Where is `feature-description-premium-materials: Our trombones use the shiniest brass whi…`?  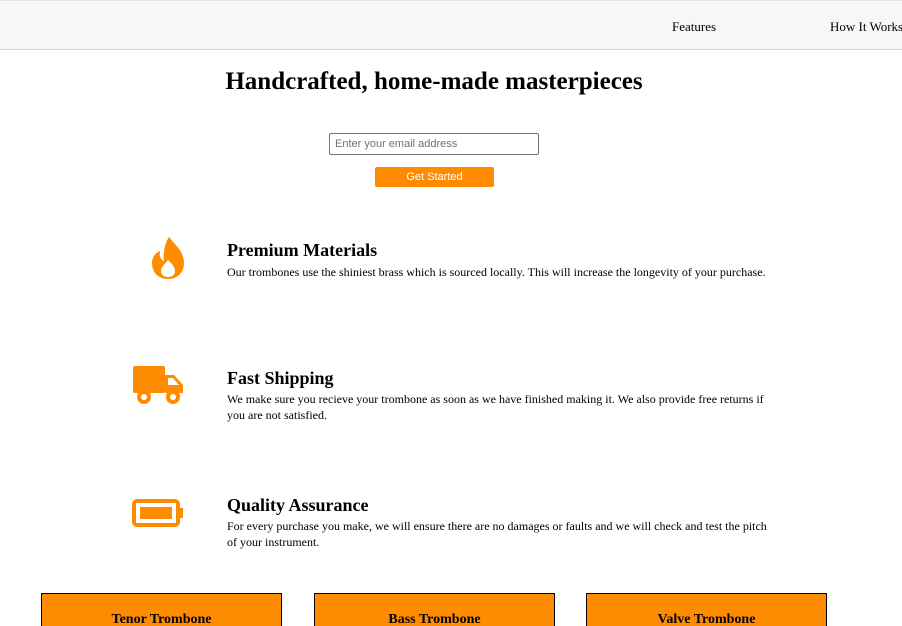
feature-description-premium-materials: Our trombones use the shiniest brass whi… is located at coordinates (496, 272).